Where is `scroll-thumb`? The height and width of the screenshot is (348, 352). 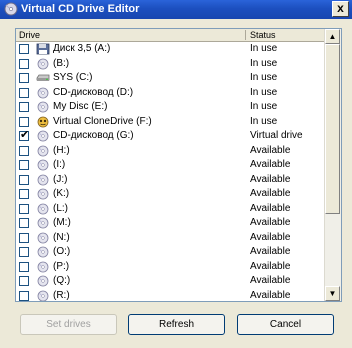
scroll-thumb is located at coordinates (332, 129).